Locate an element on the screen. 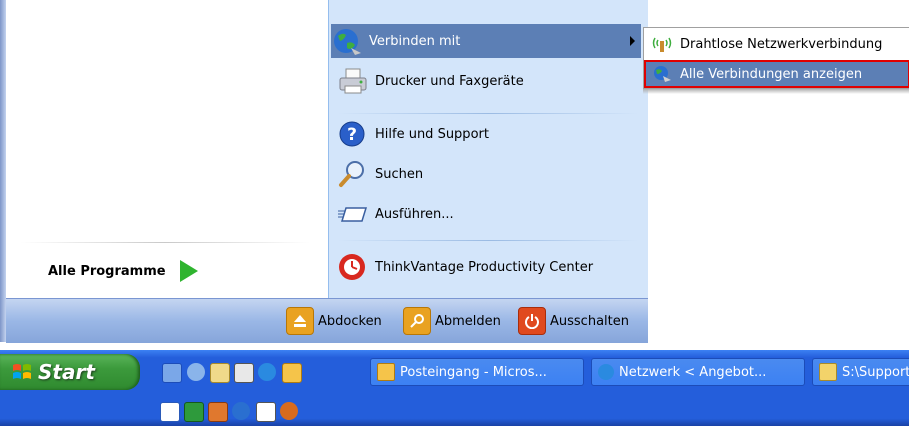 The image size is (909, 426). start-button: Start is located at coordinates (70, 372).